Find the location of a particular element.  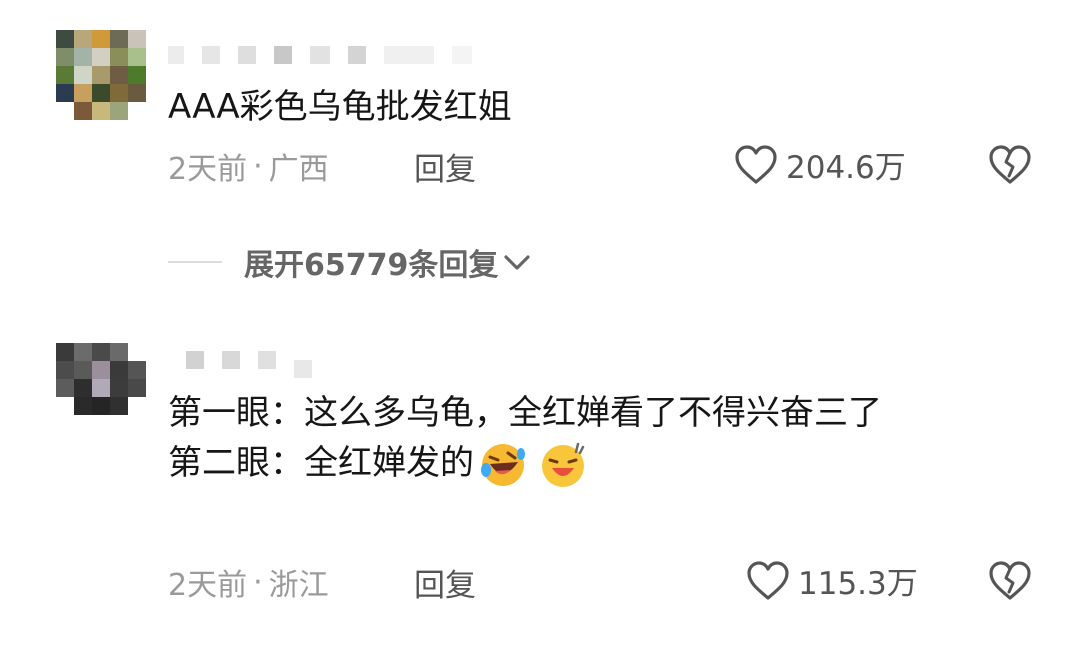

comment-text: AAA彩色乌龟批发红姐 is located at coordinates (340, 107).